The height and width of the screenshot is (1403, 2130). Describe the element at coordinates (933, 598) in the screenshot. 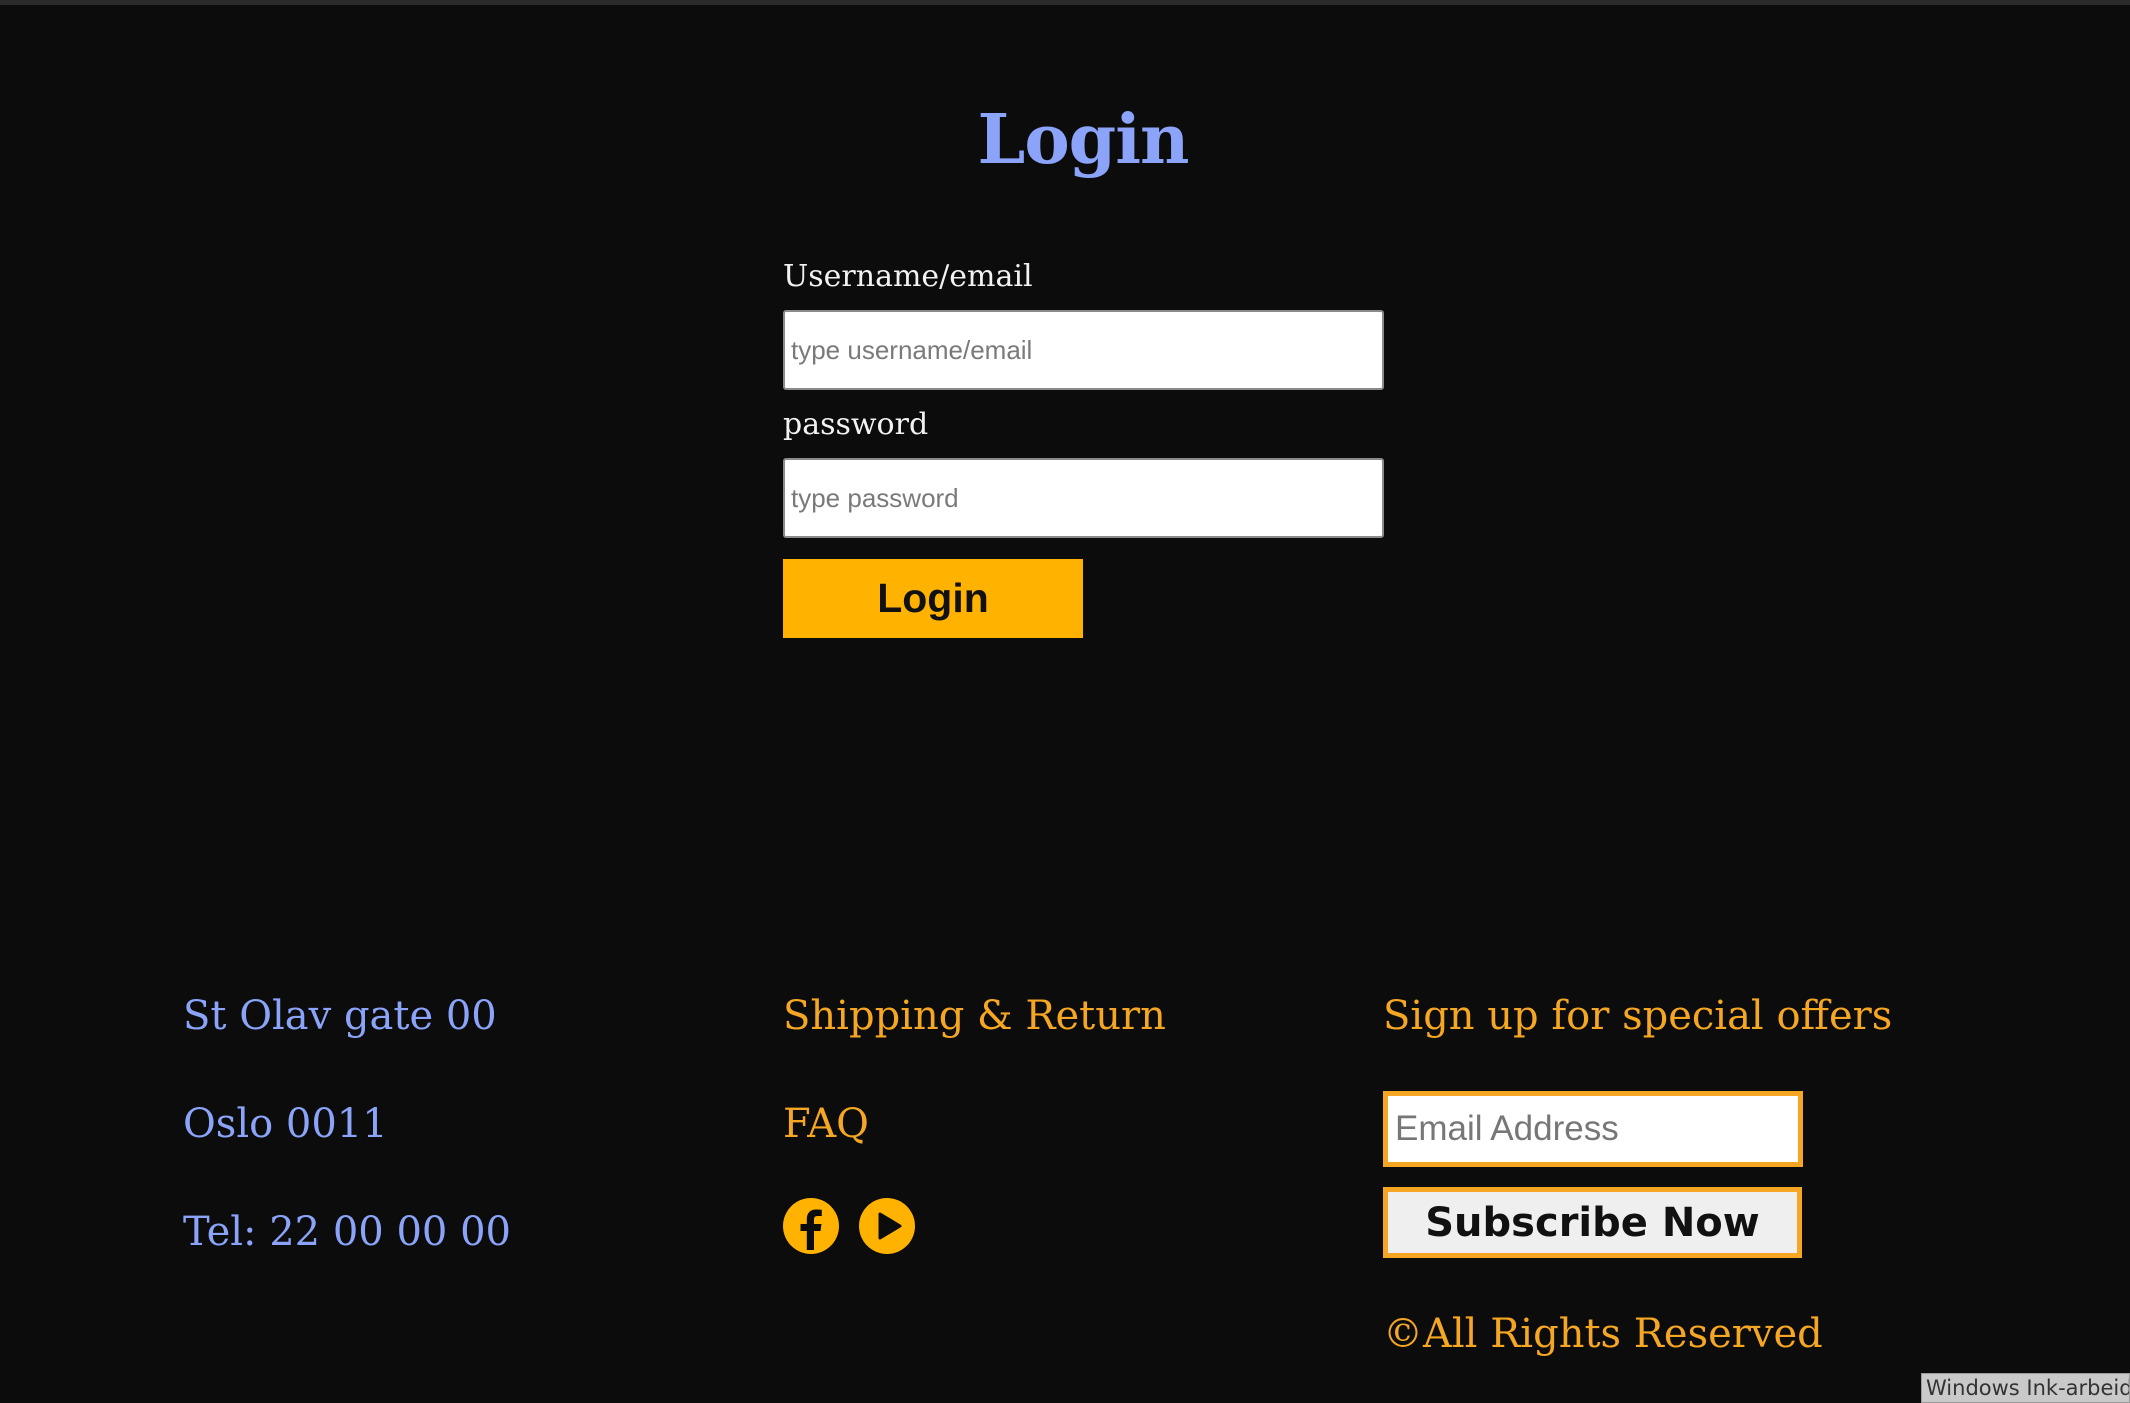

I see `login-button: Login` at that location.